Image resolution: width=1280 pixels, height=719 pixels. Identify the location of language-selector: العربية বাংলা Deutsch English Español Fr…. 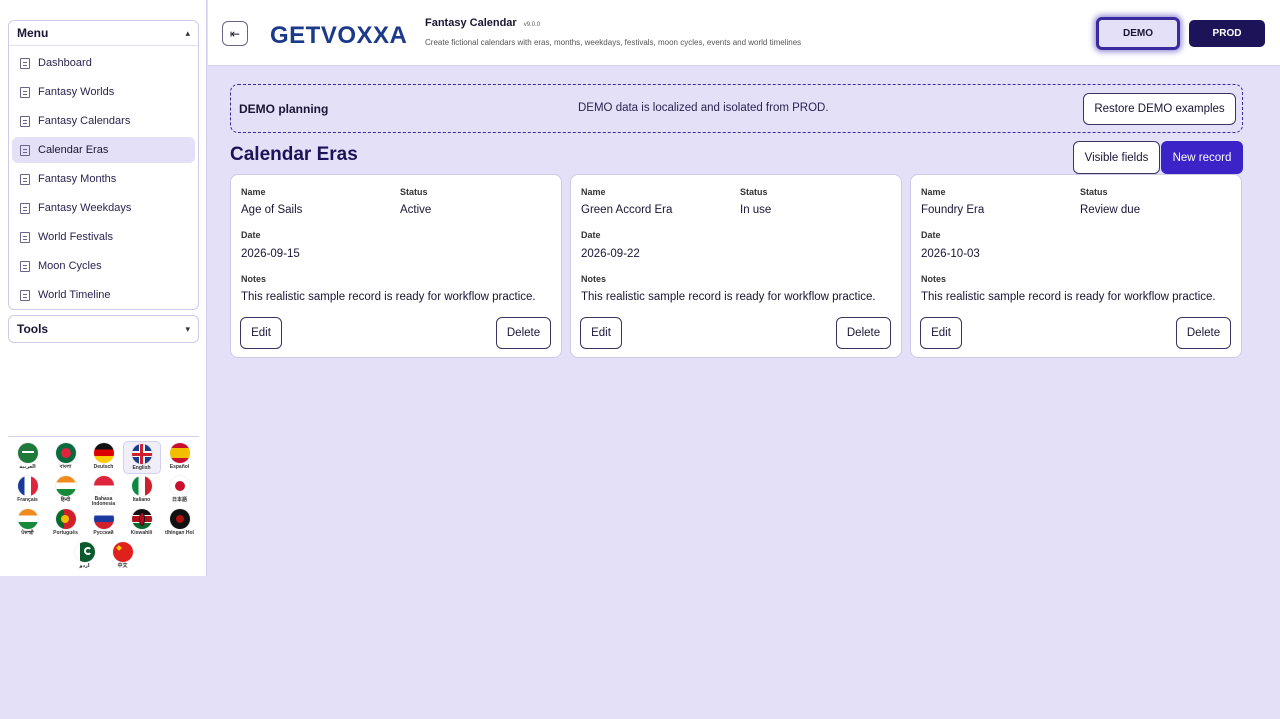
(103, 504).